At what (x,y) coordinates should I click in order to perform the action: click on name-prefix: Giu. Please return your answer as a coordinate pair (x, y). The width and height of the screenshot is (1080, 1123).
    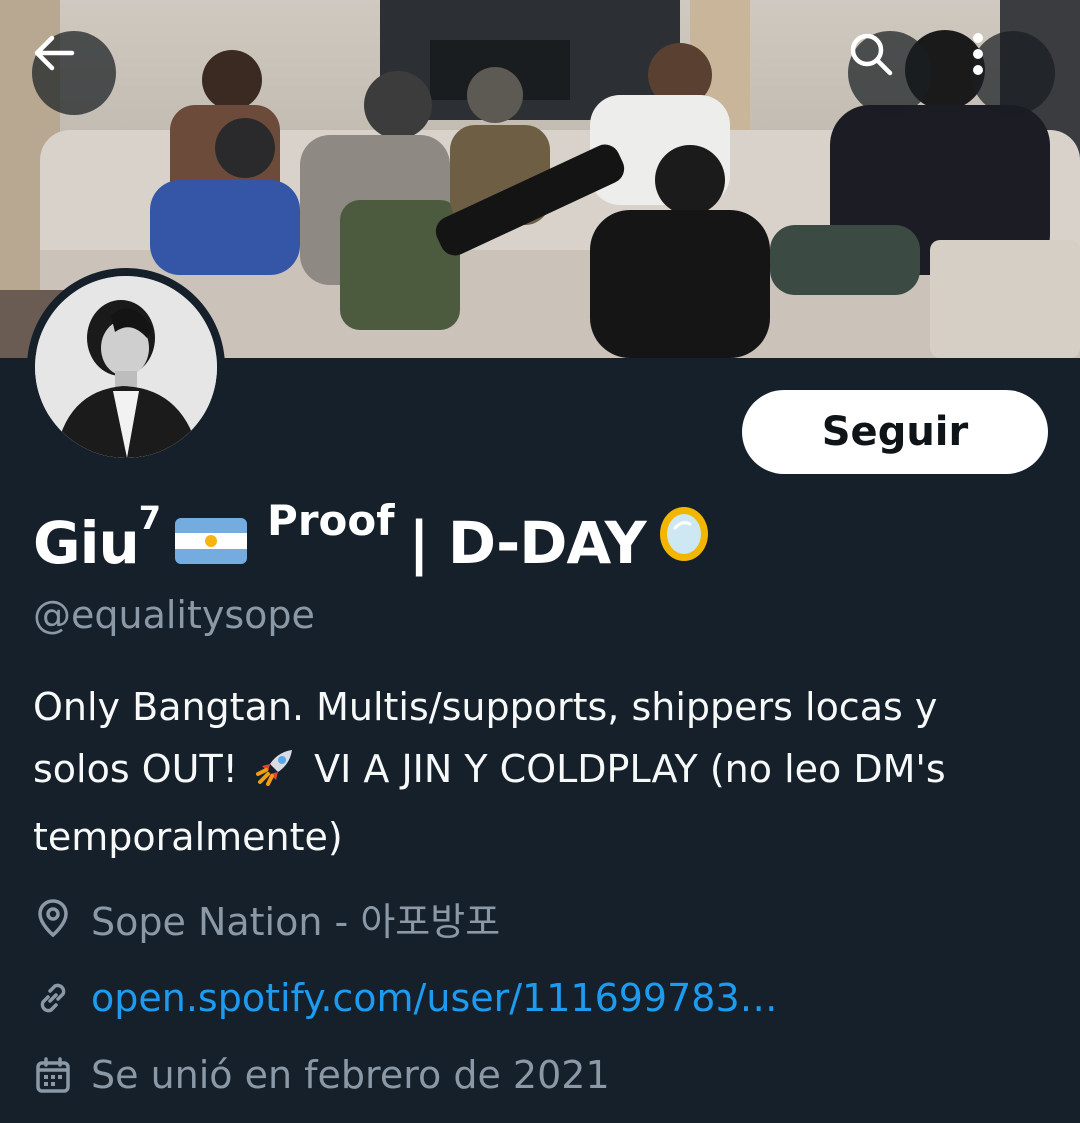
    Looking at the image, I should click on (86, 543).